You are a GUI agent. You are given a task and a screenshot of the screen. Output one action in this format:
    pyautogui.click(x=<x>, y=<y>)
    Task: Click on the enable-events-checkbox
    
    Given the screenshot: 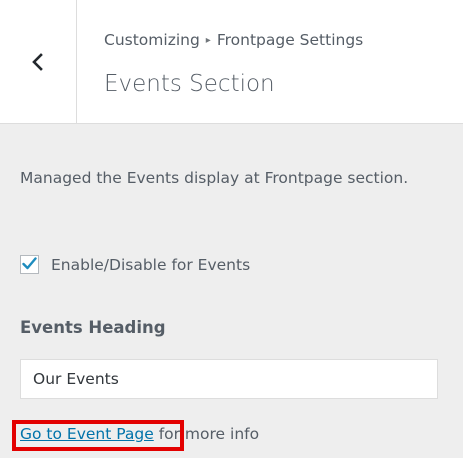 What is the action you would take?
    pyautogui.click(x=29, y=264)
    